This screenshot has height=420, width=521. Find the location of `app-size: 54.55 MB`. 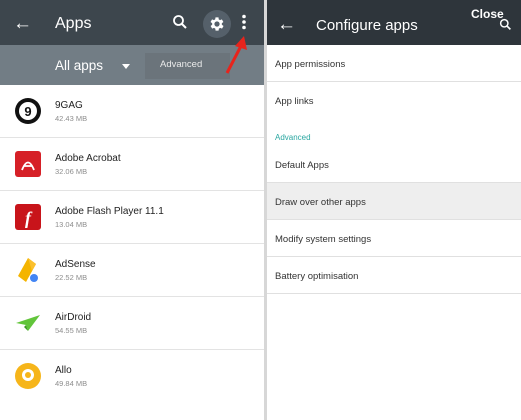

app-size: 54.55 MB is located at coordinates (71, 330).